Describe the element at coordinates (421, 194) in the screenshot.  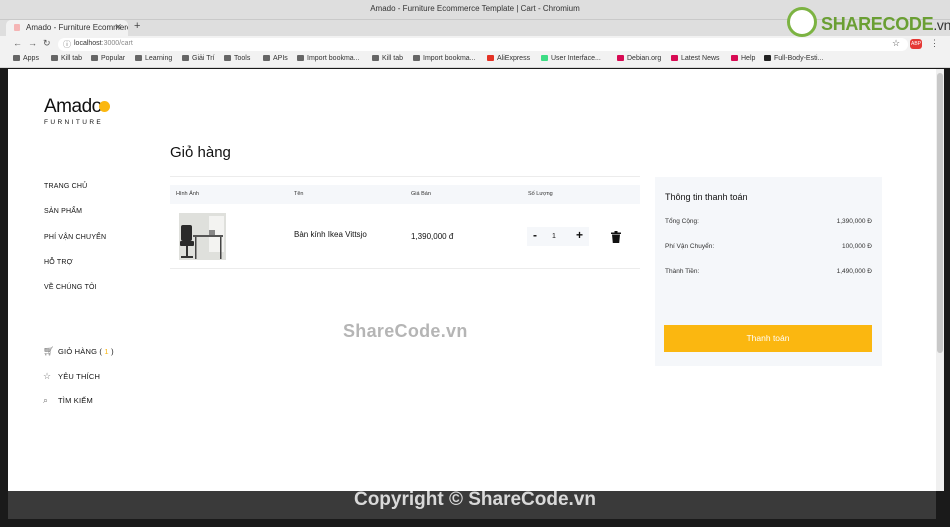
I see `col-header-price: Giá Bán` at that location.